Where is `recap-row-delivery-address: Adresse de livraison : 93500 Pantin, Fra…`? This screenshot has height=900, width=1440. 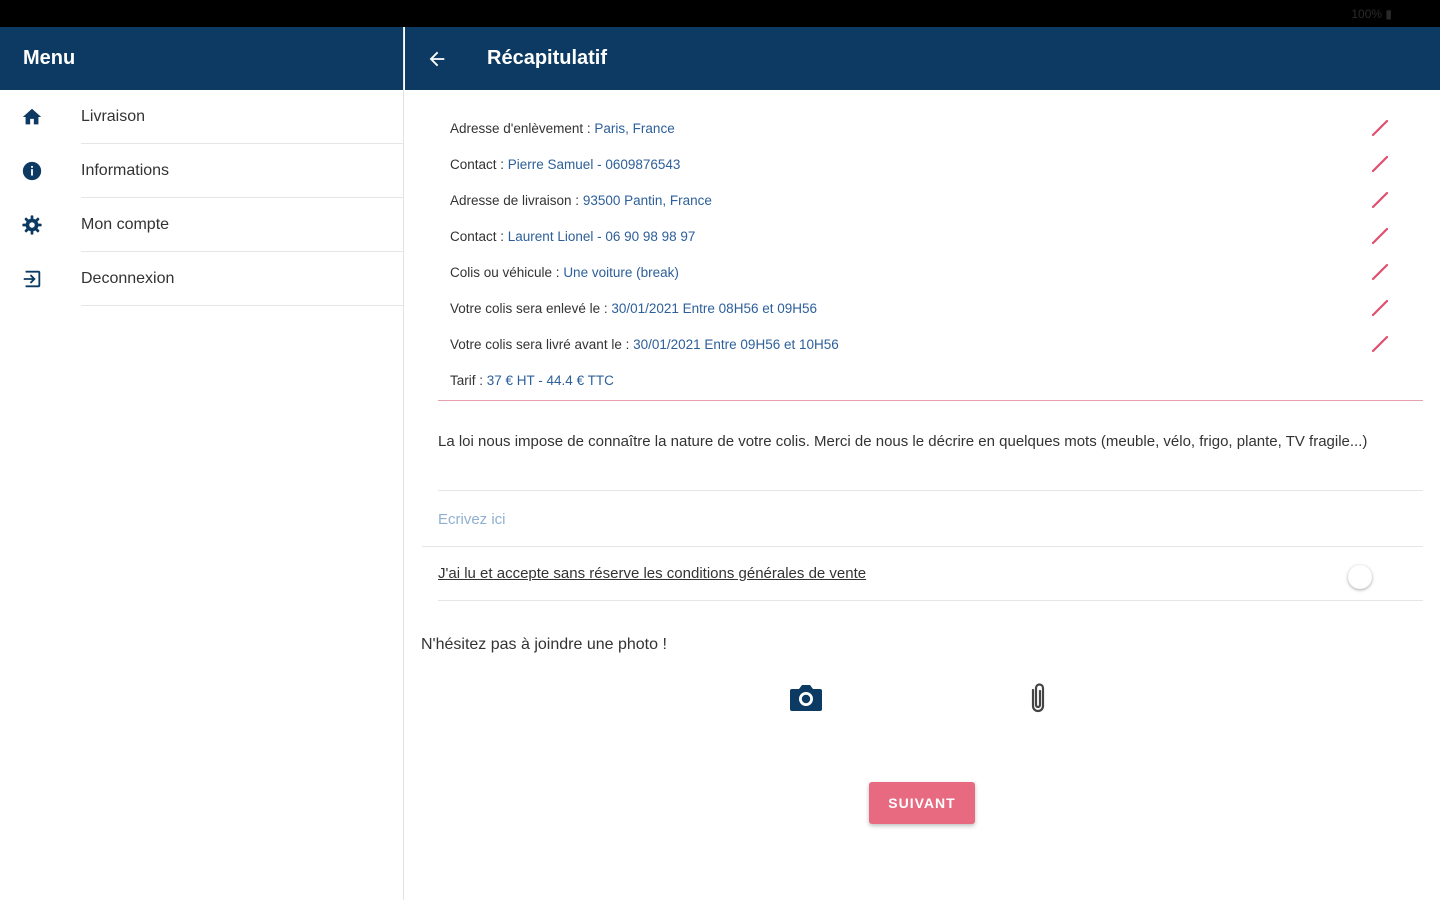
recap-row-delivery-address: Adresse de livraison : 93500 Pantin, Fra… is located at coordinates (925, 200).